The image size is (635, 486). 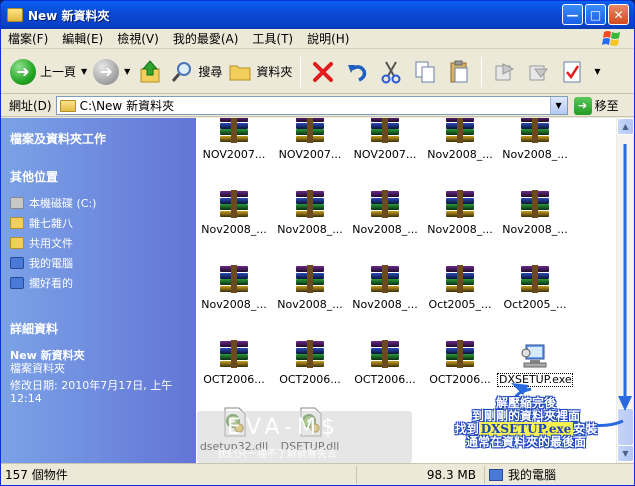 I want to click on status-location-label: 我的電腦, so click(x=532, y=475).